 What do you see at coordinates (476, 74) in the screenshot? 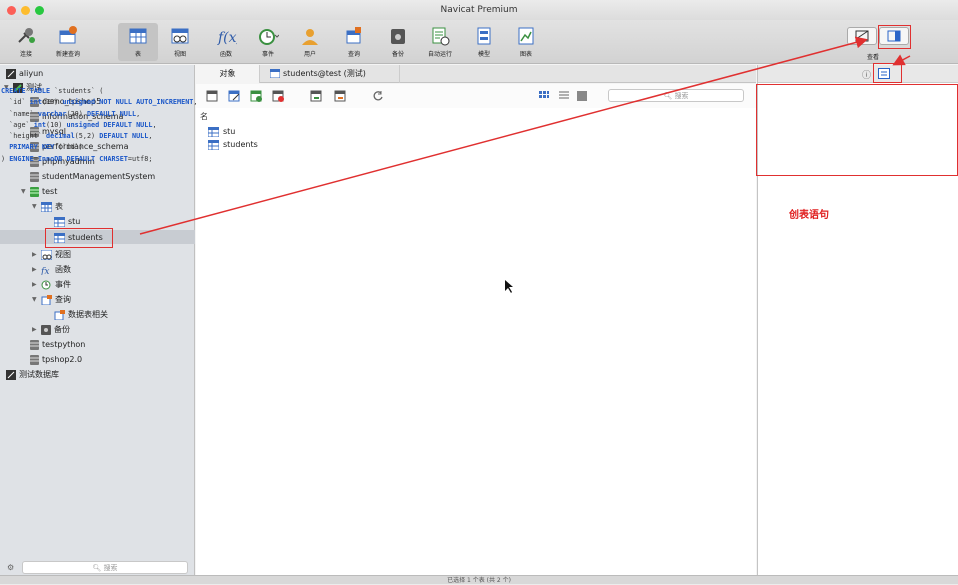
I see `tab-bar: 对象 students@test (测试)` at bounding box center [476, 74].